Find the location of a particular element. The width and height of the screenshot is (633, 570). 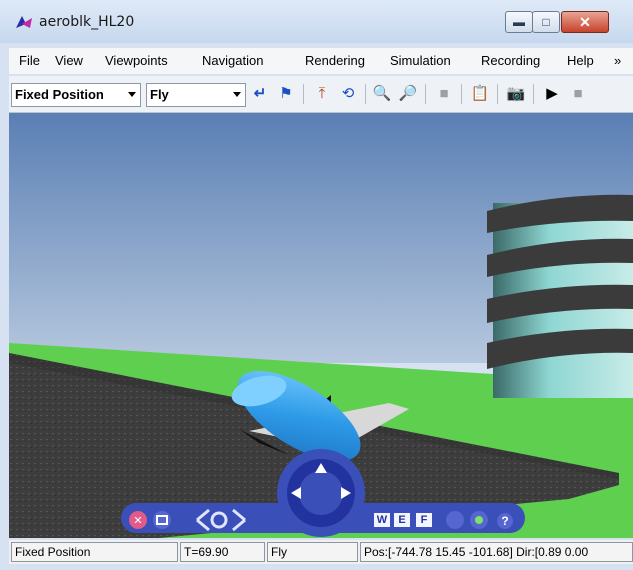

clipboard-icon: 📋 is located at coordinates (480, 94).